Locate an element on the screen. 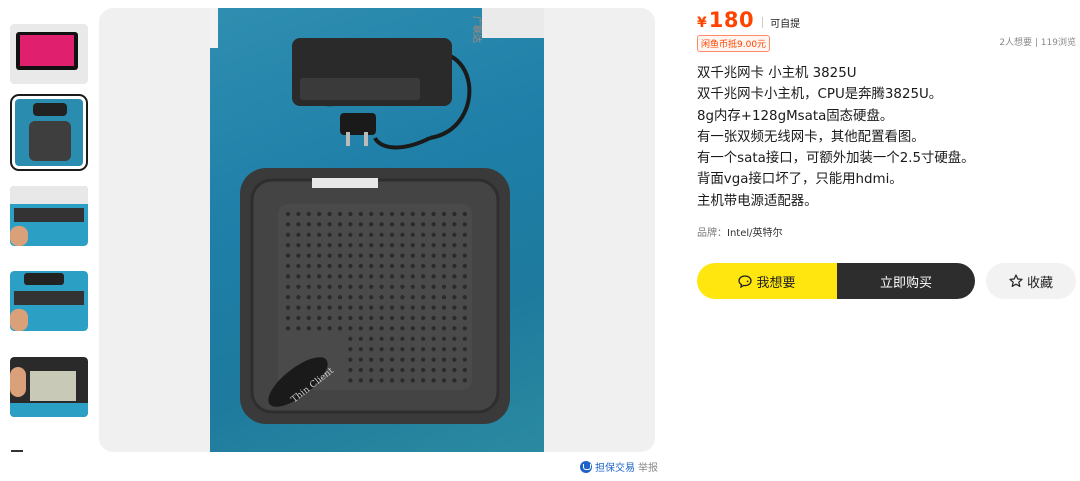  want-button: 我想要 is located at coordinates (767, 281).